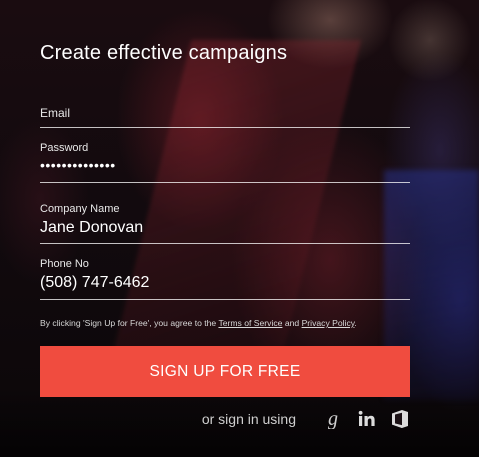  I want to click on password-field: Password ••••••••••••••, so click(225, 162).